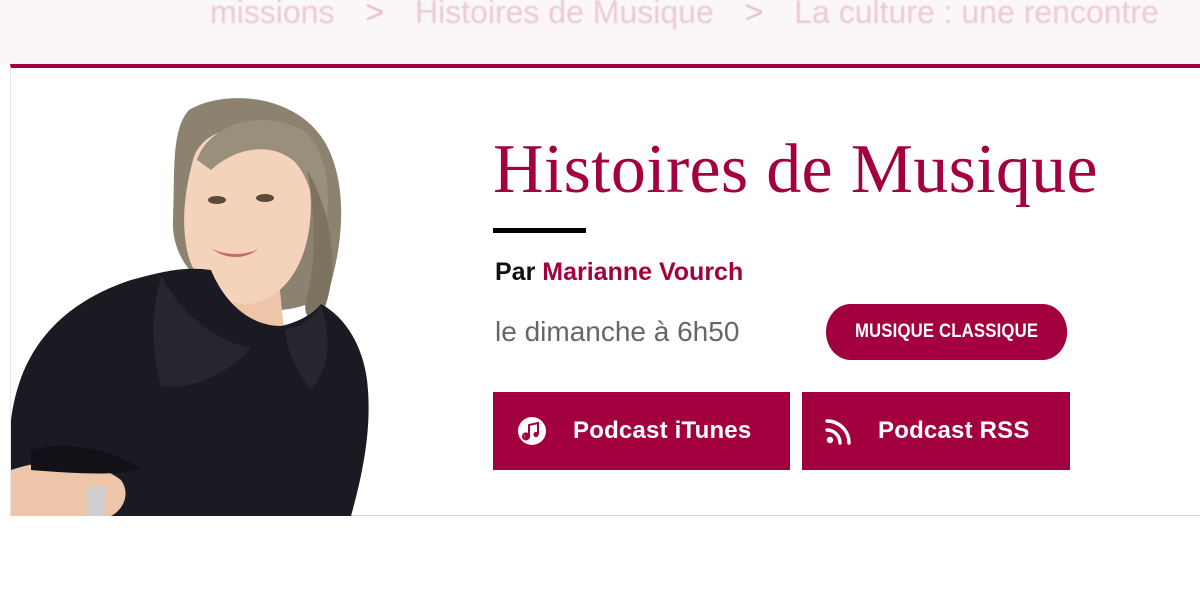 The width and height of the screenshot is (1200, 600). Describe the element at coordinates (272, 15) in the screenshot. I see `breadcrumb-item-emissions: missions` at that location.